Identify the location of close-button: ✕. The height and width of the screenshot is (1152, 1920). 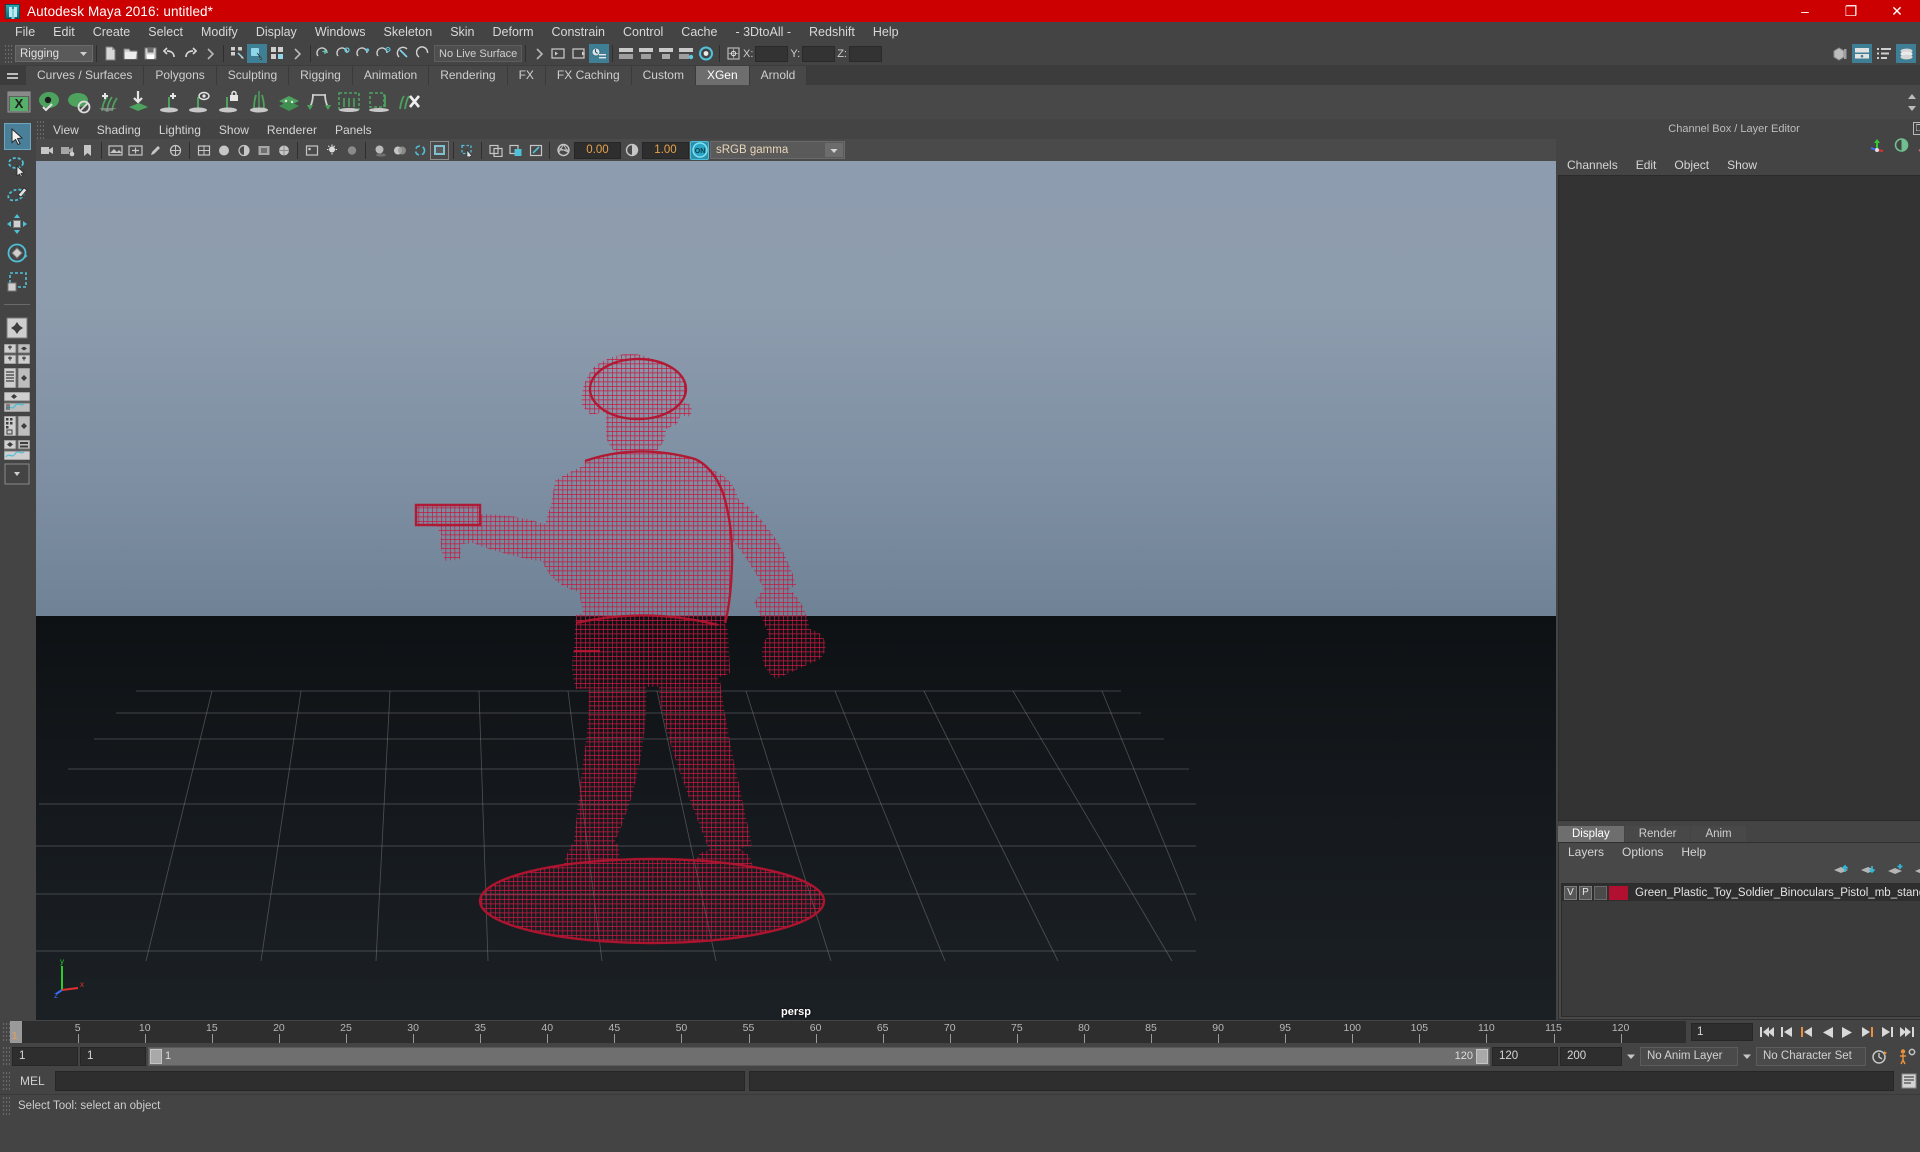
(1897, 11).